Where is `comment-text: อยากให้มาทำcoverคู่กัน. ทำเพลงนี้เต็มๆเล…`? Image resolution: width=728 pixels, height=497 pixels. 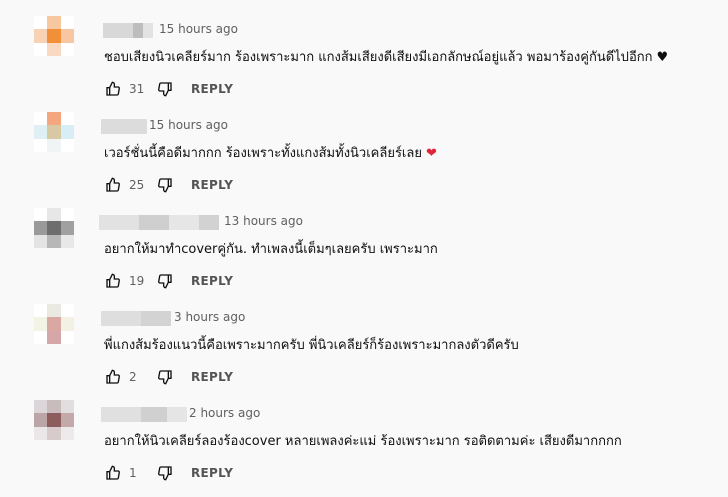
comment-text: อยากให้มาทำcoverคู่กัน. ทำเพลงนี้เต็มๆเล… is located at coordinates (271, 248).